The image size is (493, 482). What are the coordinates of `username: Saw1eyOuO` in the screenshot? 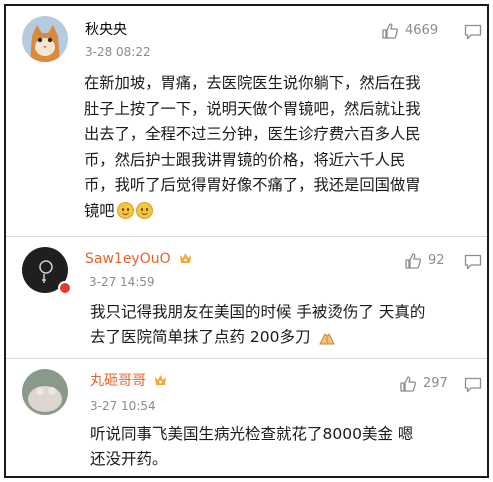 It's located at (139, 259).